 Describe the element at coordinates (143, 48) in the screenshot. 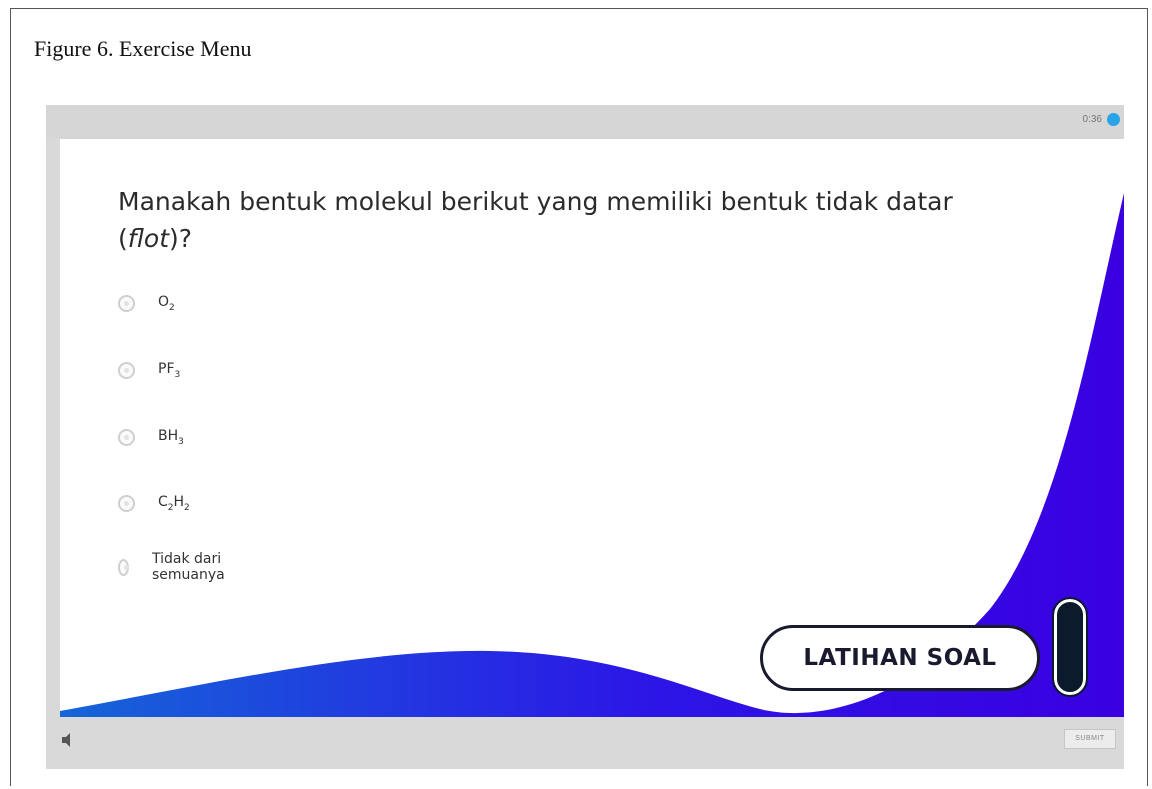

I see `figure-caption: Figure 6. Exercise Menu` at that location.